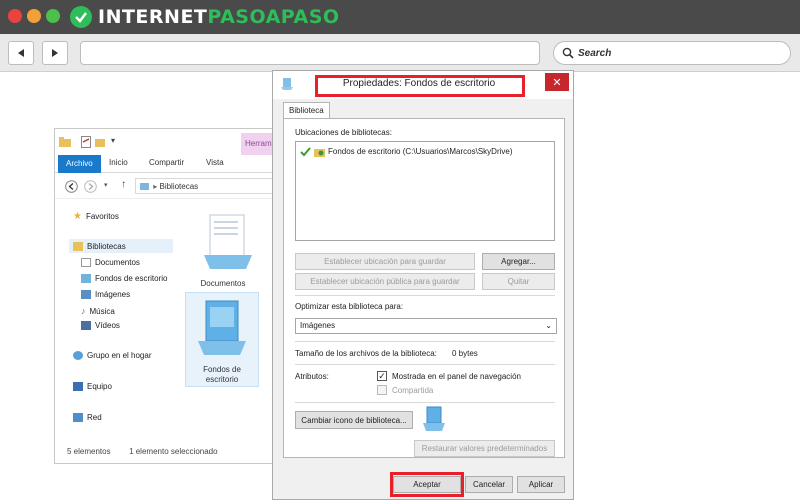 This screenshot has height=500, width=800. Describe the element at coordinates (71, 186) in the screenshot. I see `back-circle-icon` at that location.